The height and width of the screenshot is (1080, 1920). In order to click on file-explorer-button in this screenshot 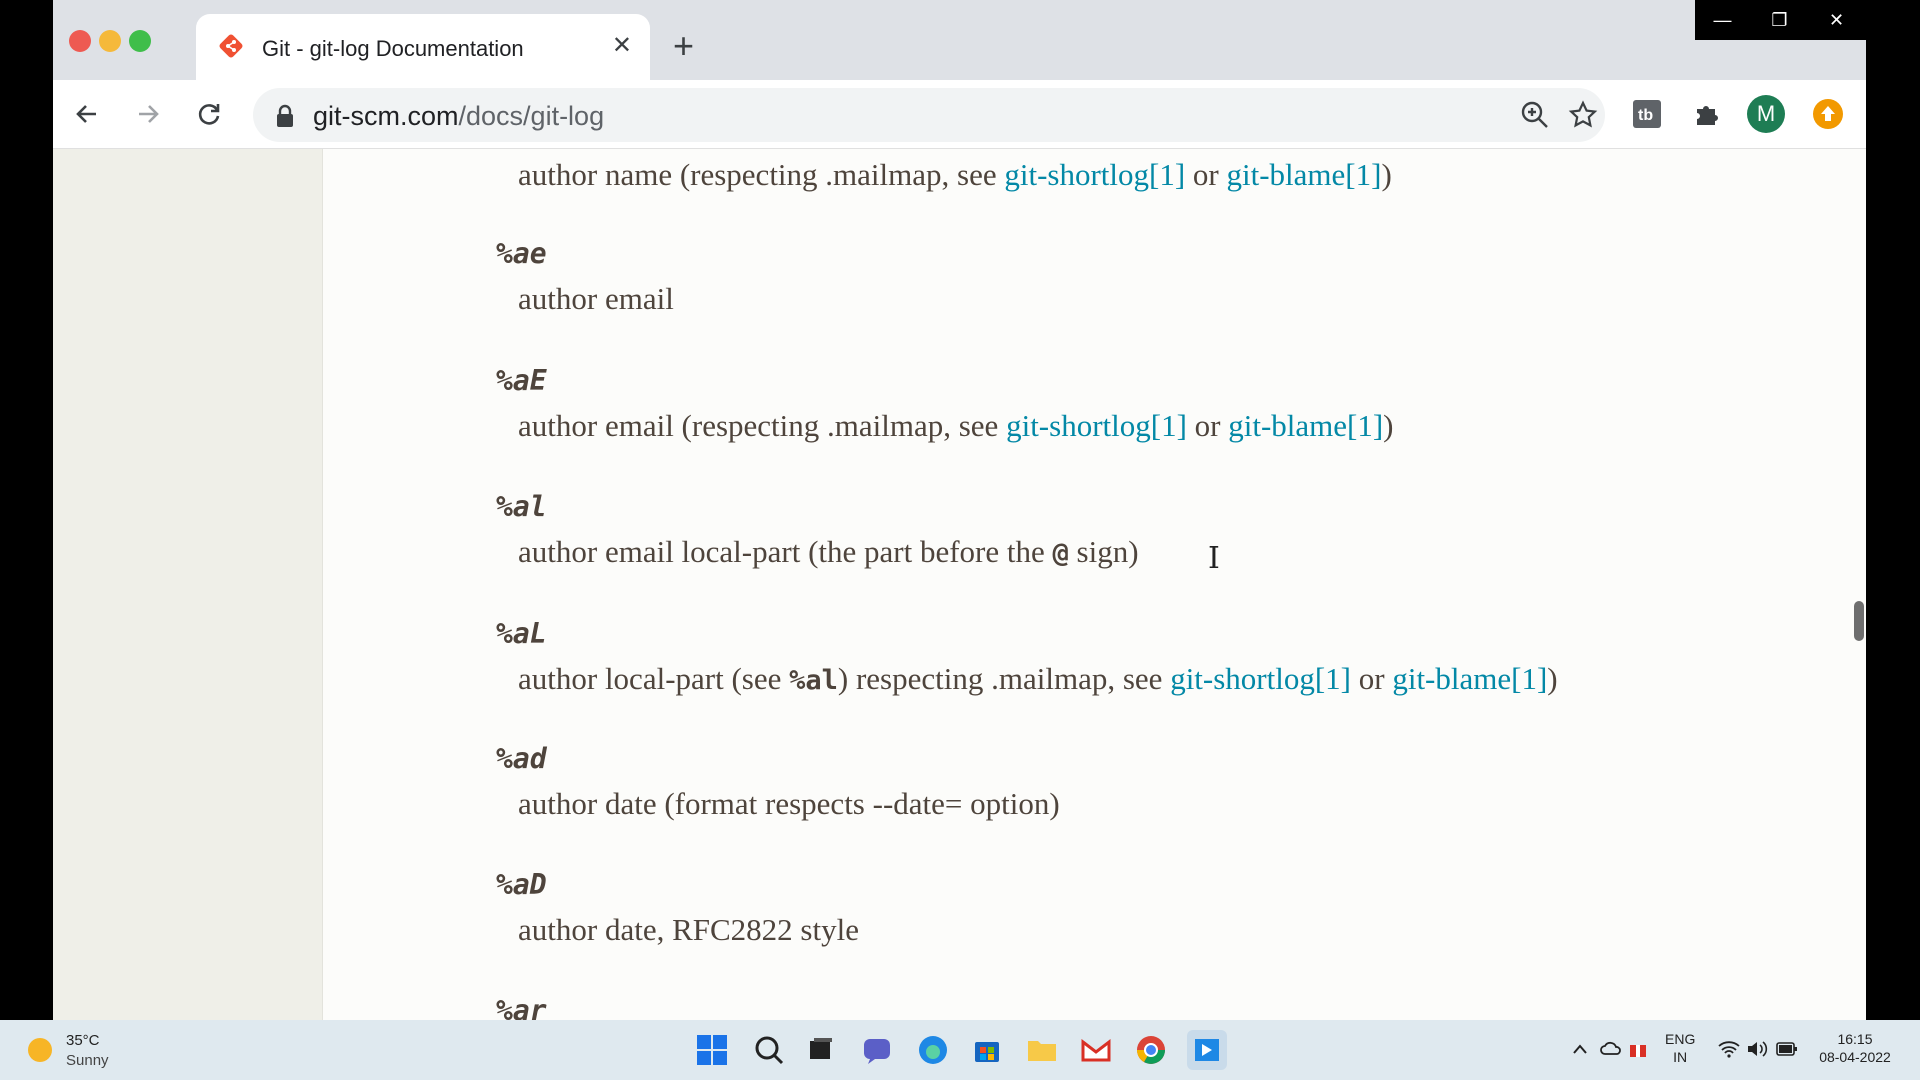, I will do `click(1042, 1050)`.